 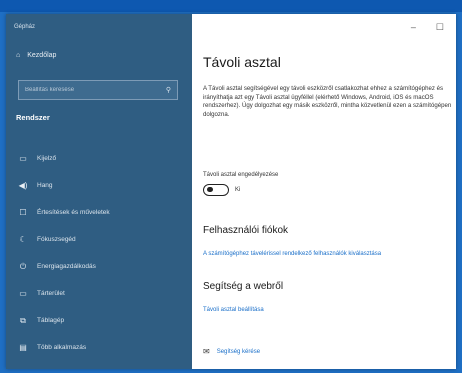 What do you see at coordinates (66, 266) in the screenshot?
I see `sidebar-item-label: Energiagazdálkodás` at bounding box center [66, 266].